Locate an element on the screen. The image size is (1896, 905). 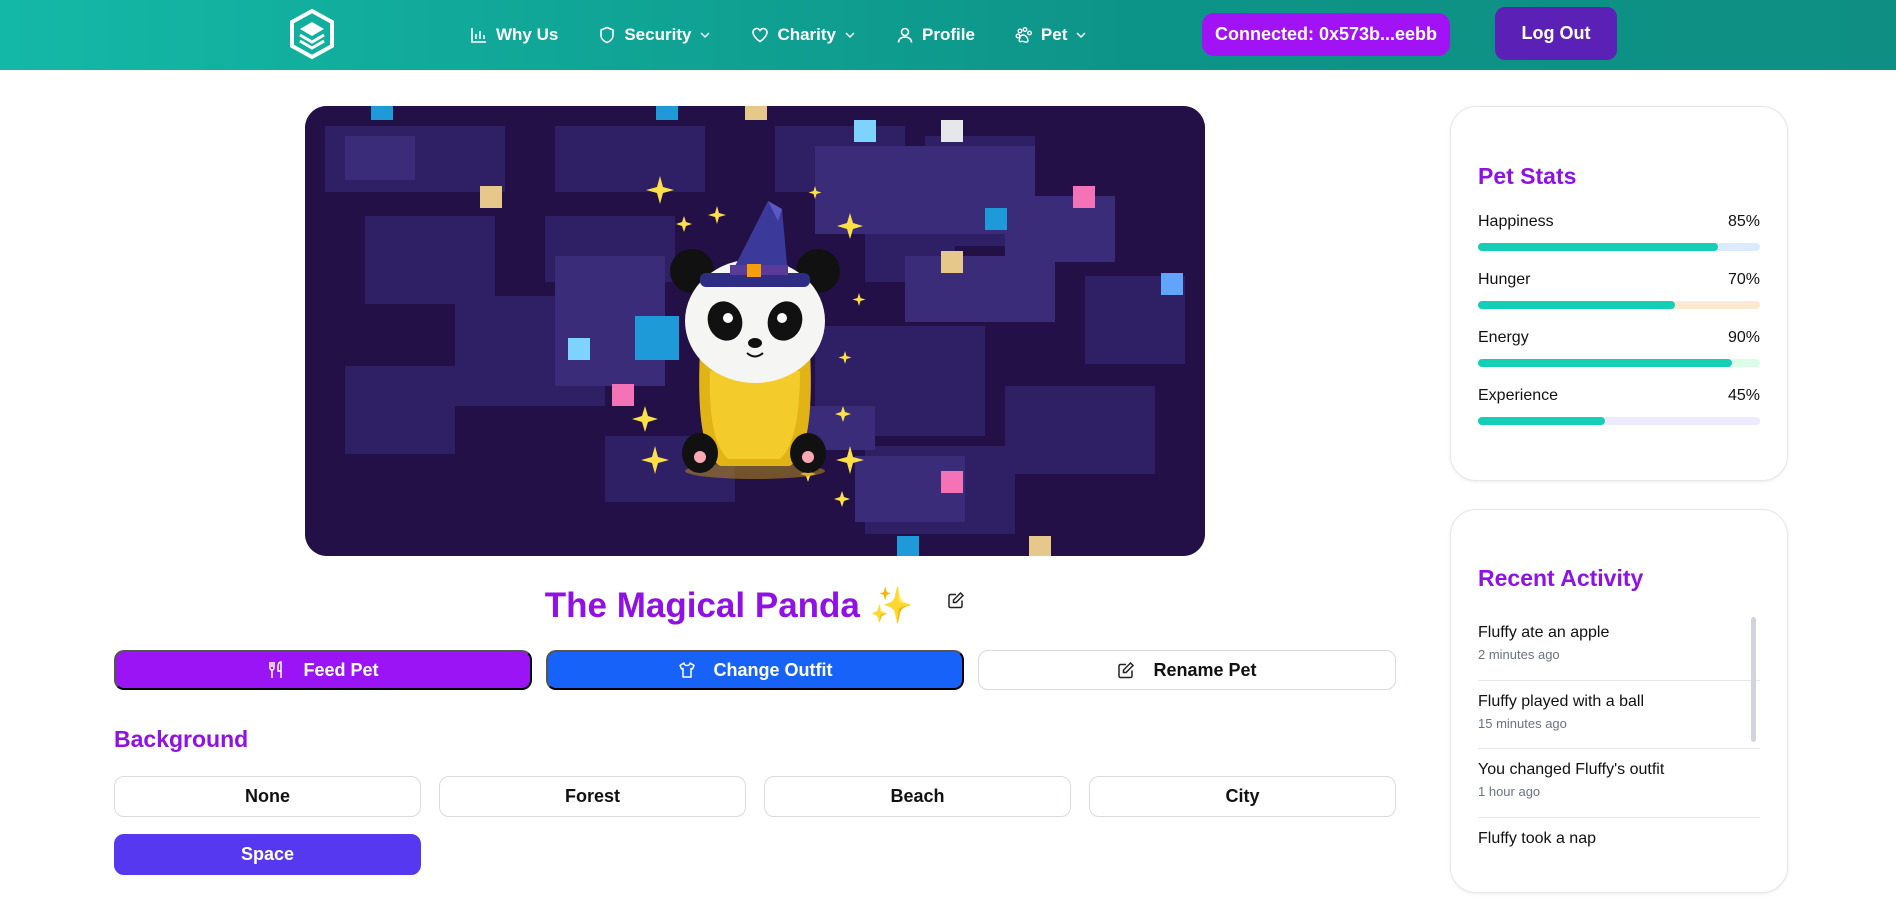
logout-button: Log Out is located at coordinates (1556, 33).